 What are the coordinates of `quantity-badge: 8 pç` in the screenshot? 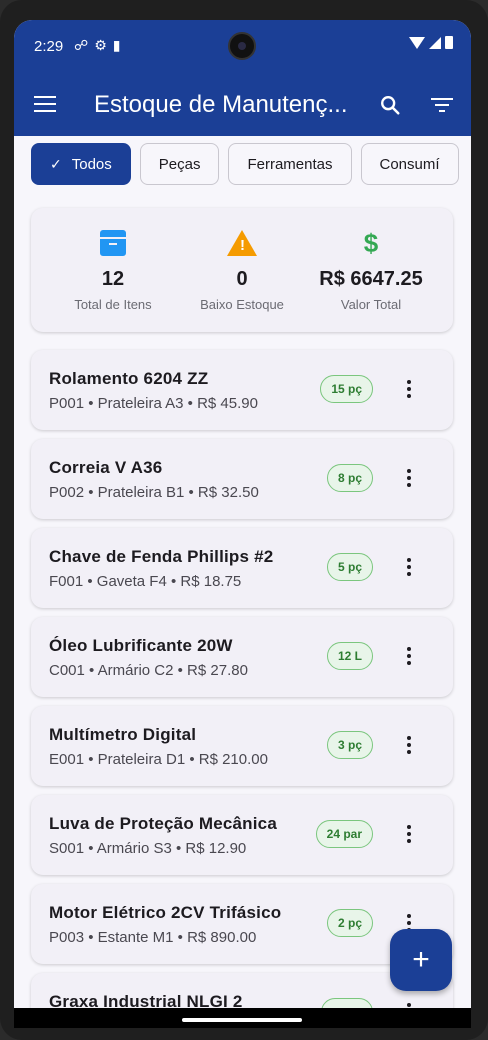 It's located at (349, 478).